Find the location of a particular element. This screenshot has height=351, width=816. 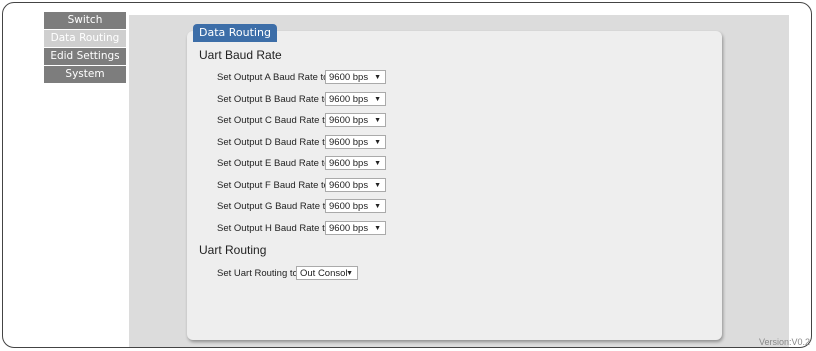

baud-row-label: Set Output A Baud Rate to is located at coordinates (273, 77).